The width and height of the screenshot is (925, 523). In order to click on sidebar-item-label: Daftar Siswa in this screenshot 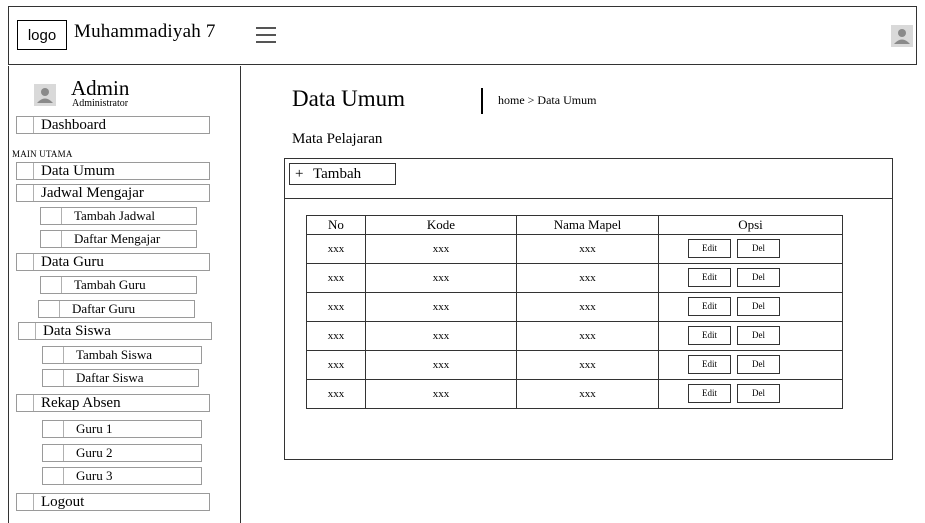, I will do `click(110, 377)`.